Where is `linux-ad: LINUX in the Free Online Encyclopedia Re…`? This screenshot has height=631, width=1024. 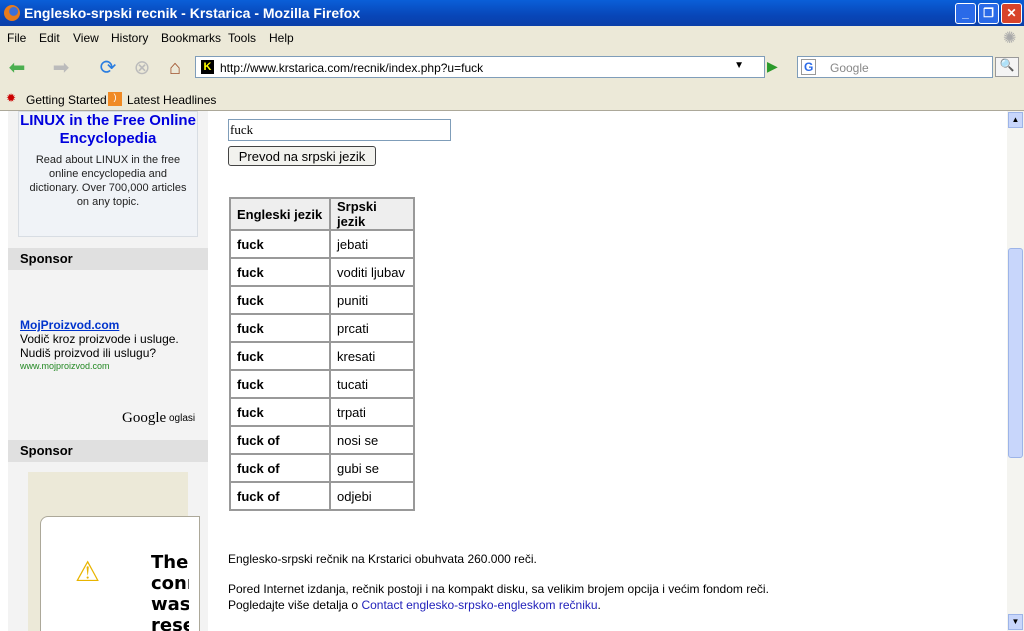 linux-ad: LINUX in the Free Online Encyclopedia Re… is located at coordinates (108, 174).